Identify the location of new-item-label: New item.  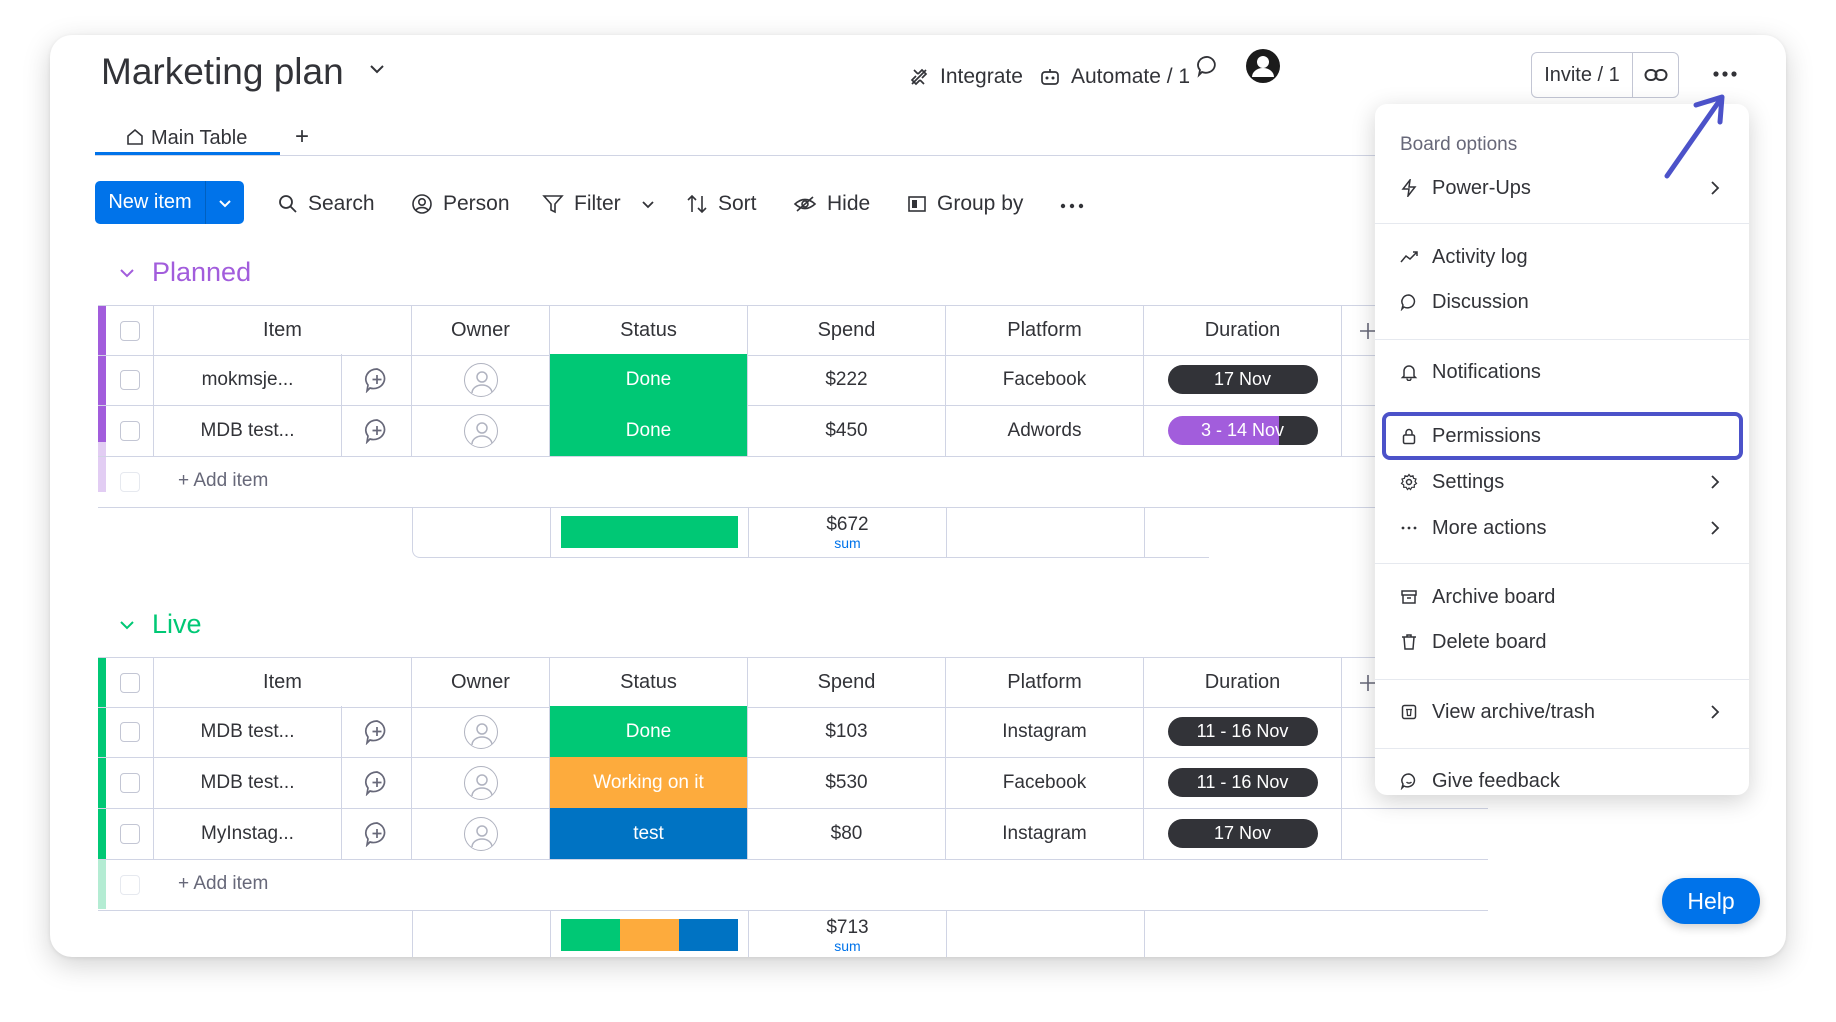
(150, 202).